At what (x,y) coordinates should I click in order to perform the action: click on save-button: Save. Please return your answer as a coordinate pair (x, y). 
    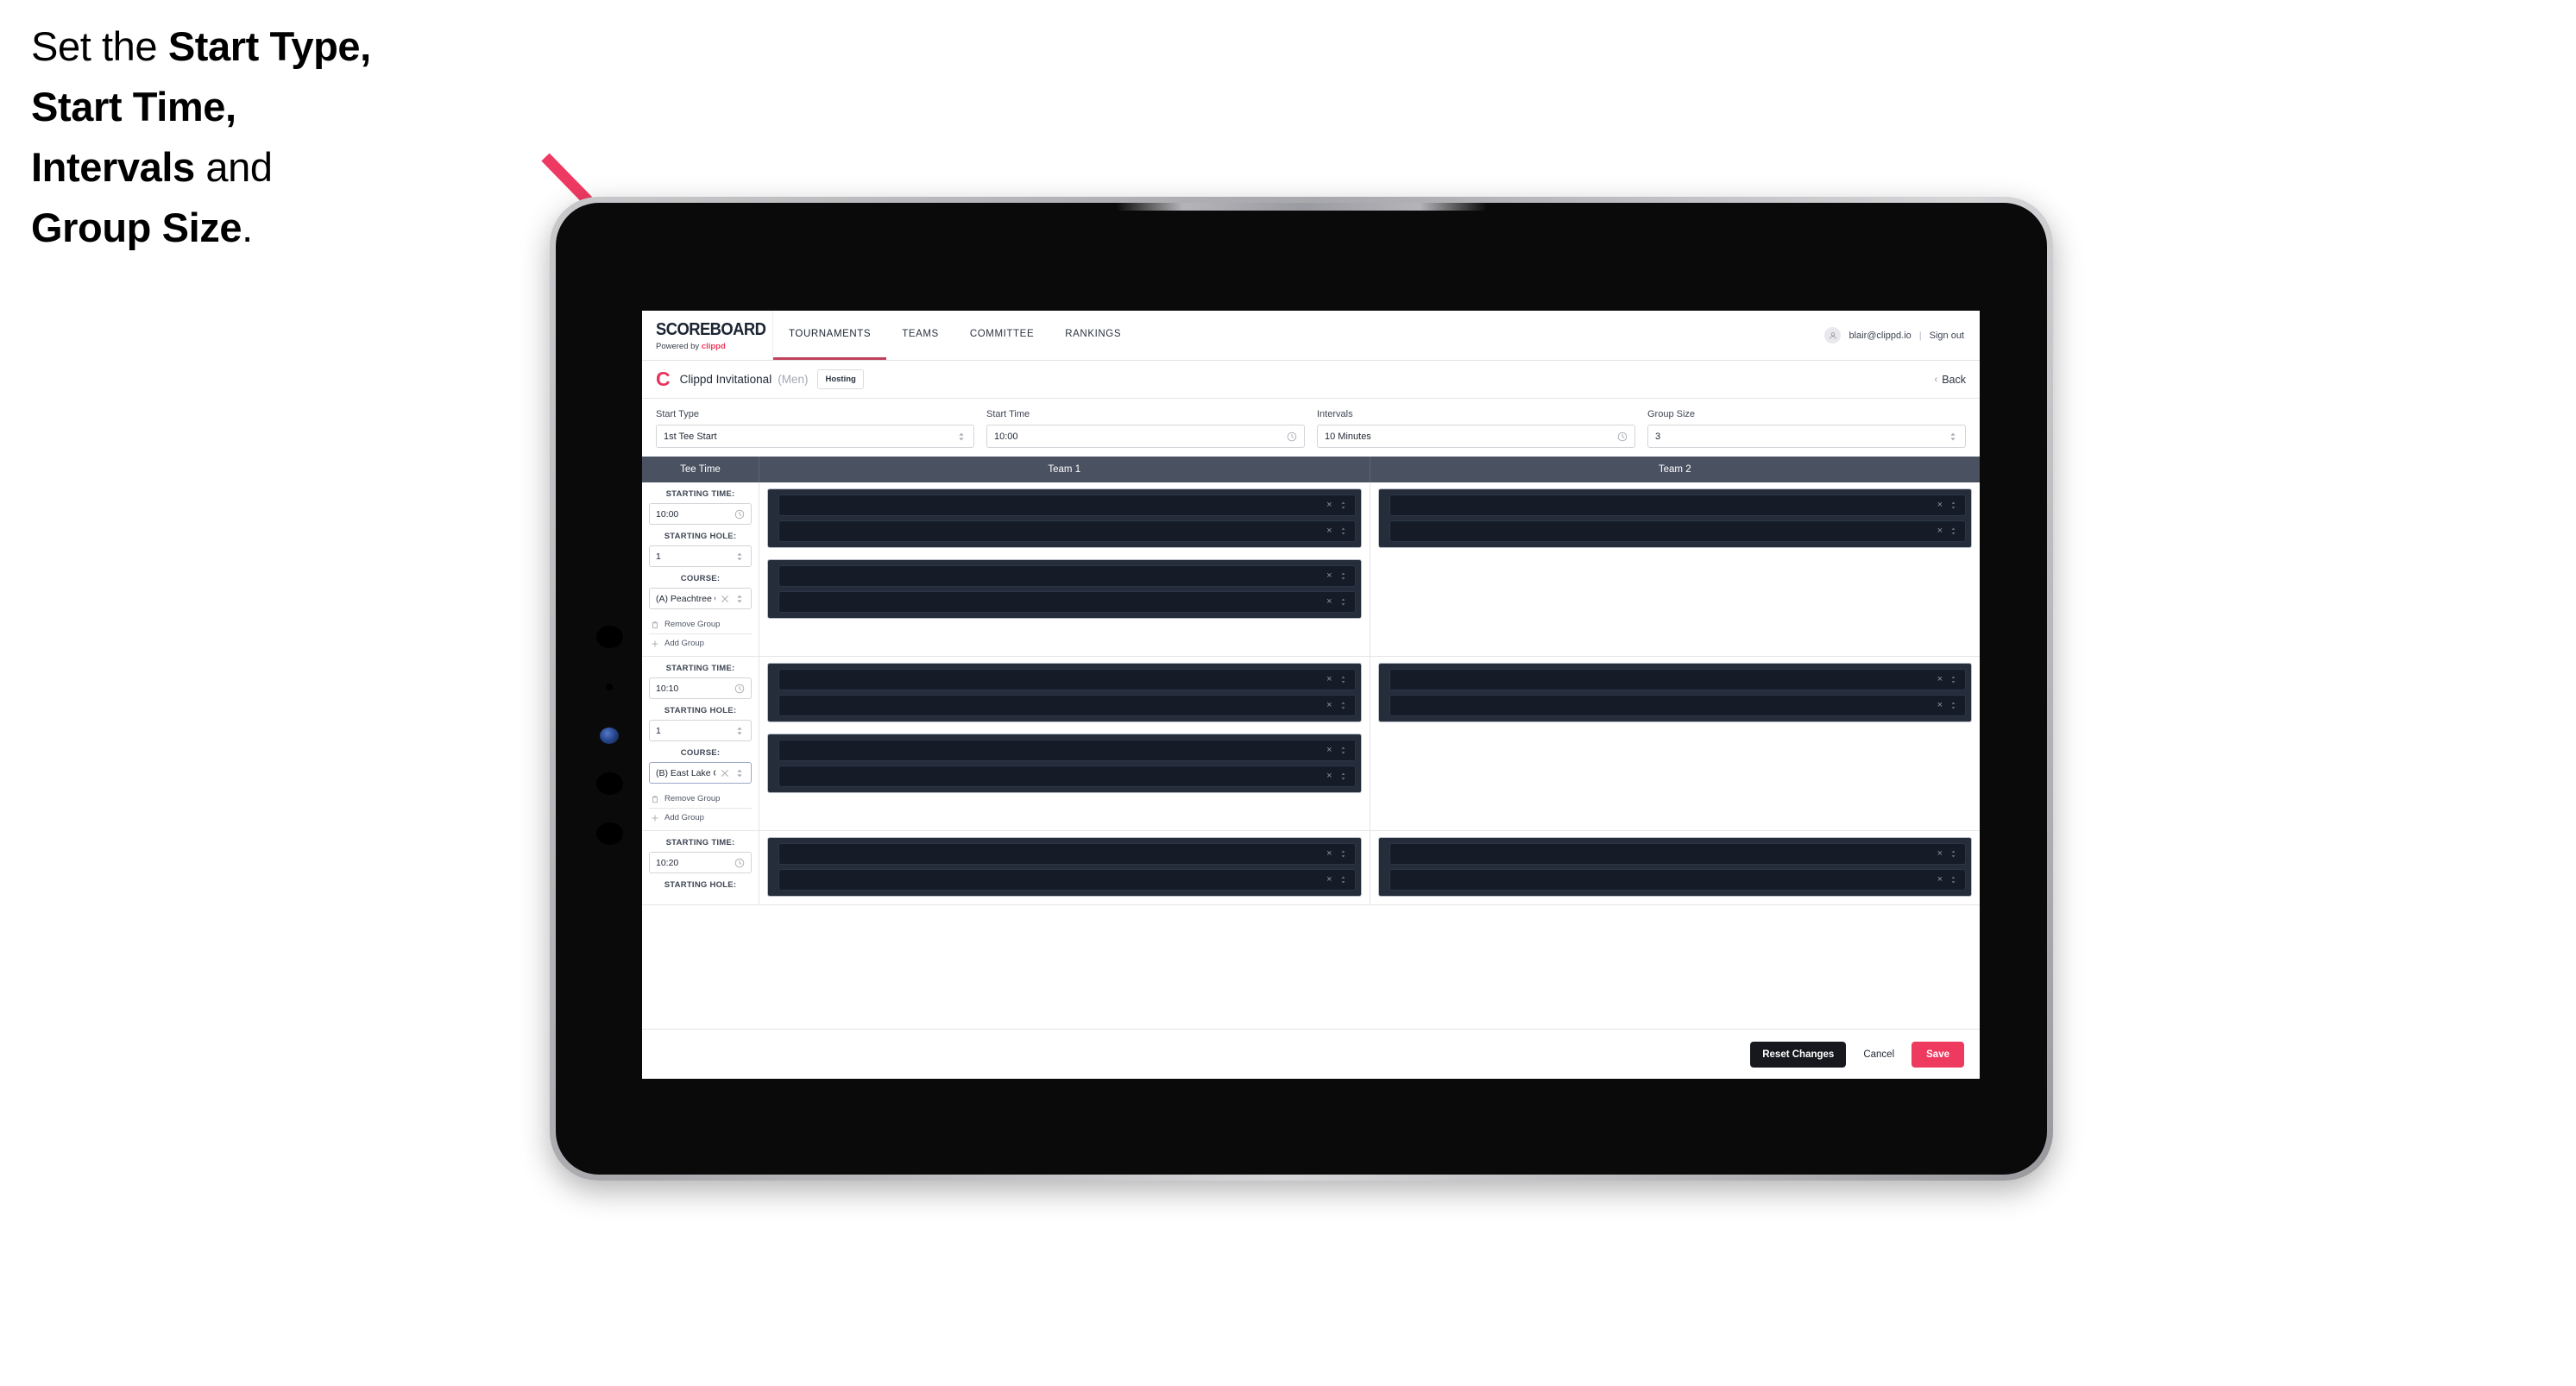
    Looking at the image, I should click on (1938, 1055).